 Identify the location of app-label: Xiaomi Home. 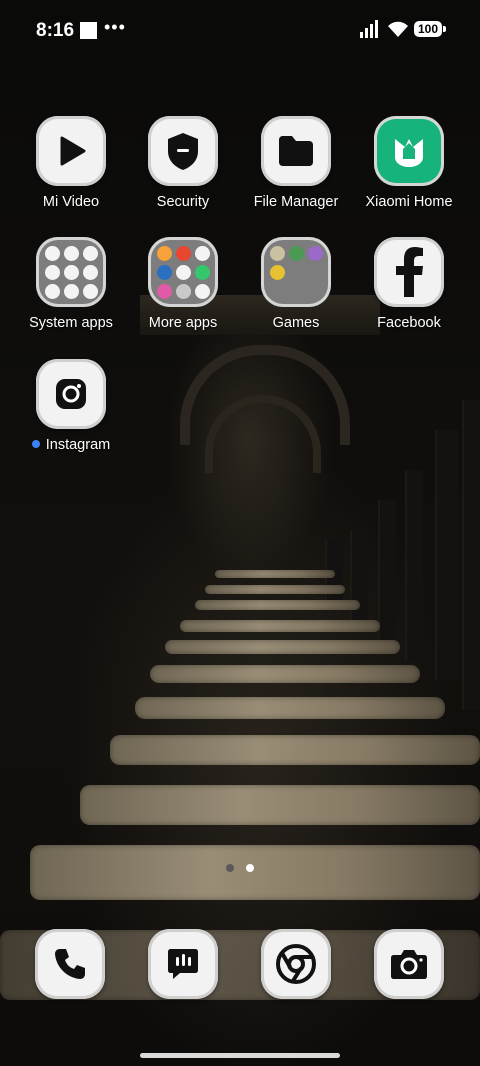
(409, 202).